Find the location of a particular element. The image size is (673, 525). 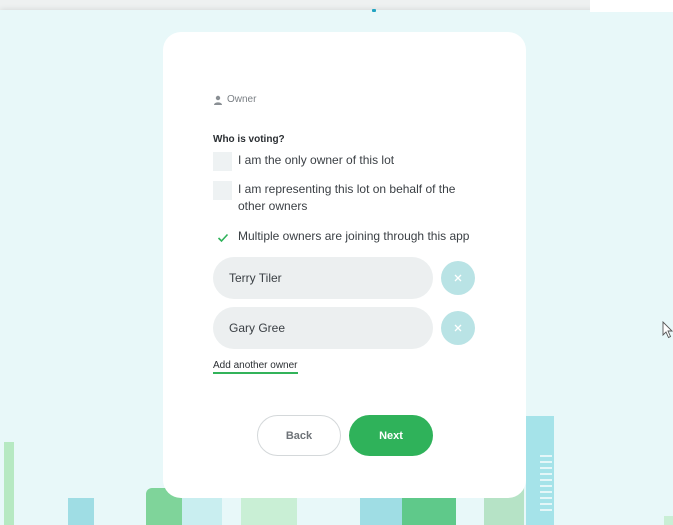

progress-indicator is located at coordinates (374, 10).